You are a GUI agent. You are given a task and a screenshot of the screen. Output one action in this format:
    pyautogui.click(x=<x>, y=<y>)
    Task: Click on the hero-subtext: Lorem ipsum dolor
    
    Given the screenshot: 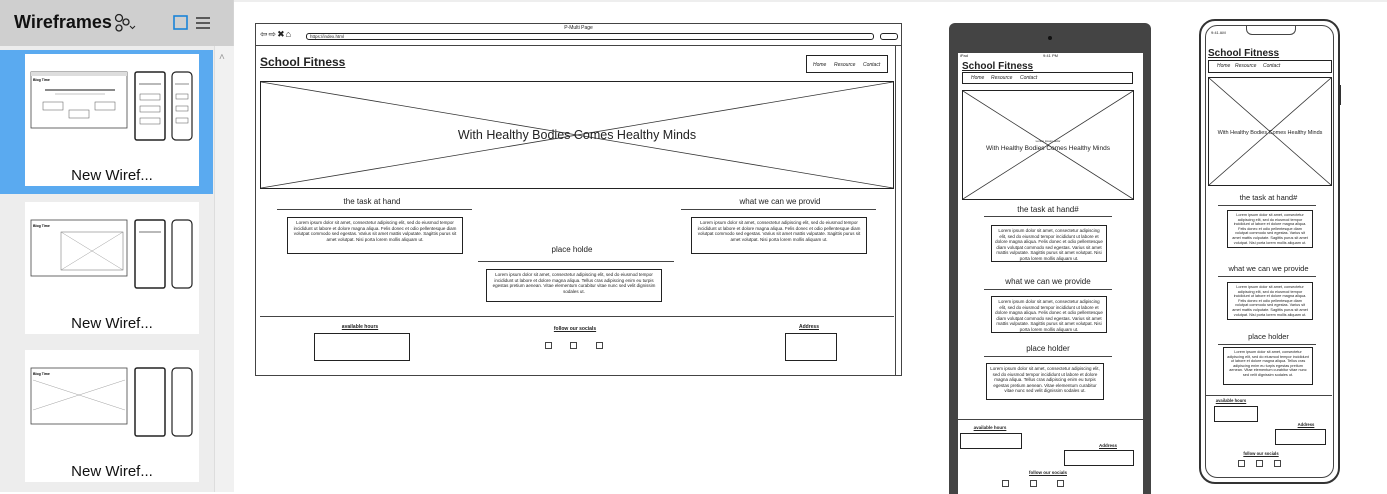 What is the action you would take?
    pyautogui.click(x=1048, y=141)
    